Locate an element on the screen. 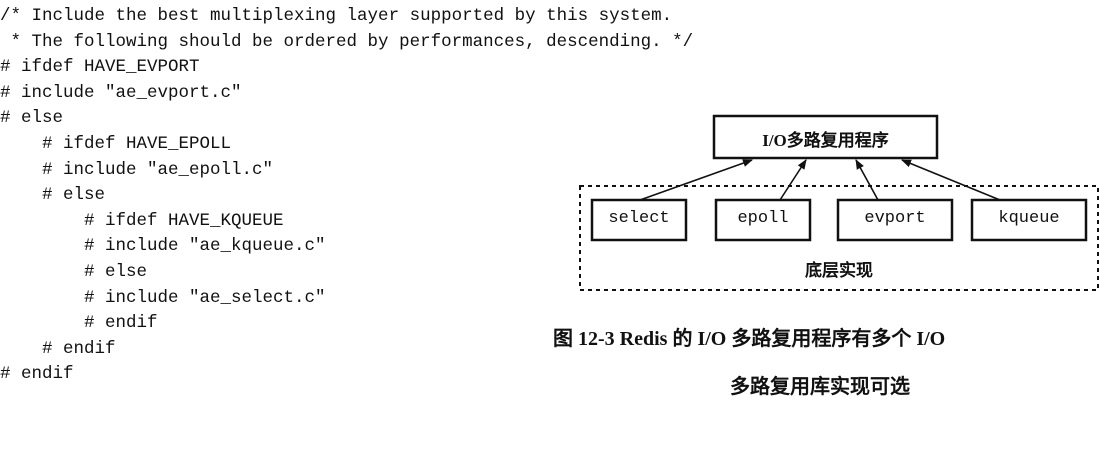 The width and height of the screenshot is (1113, 461). figure-caption-line2: 多路复用库实现可选 is located at coordinates (820, 387).